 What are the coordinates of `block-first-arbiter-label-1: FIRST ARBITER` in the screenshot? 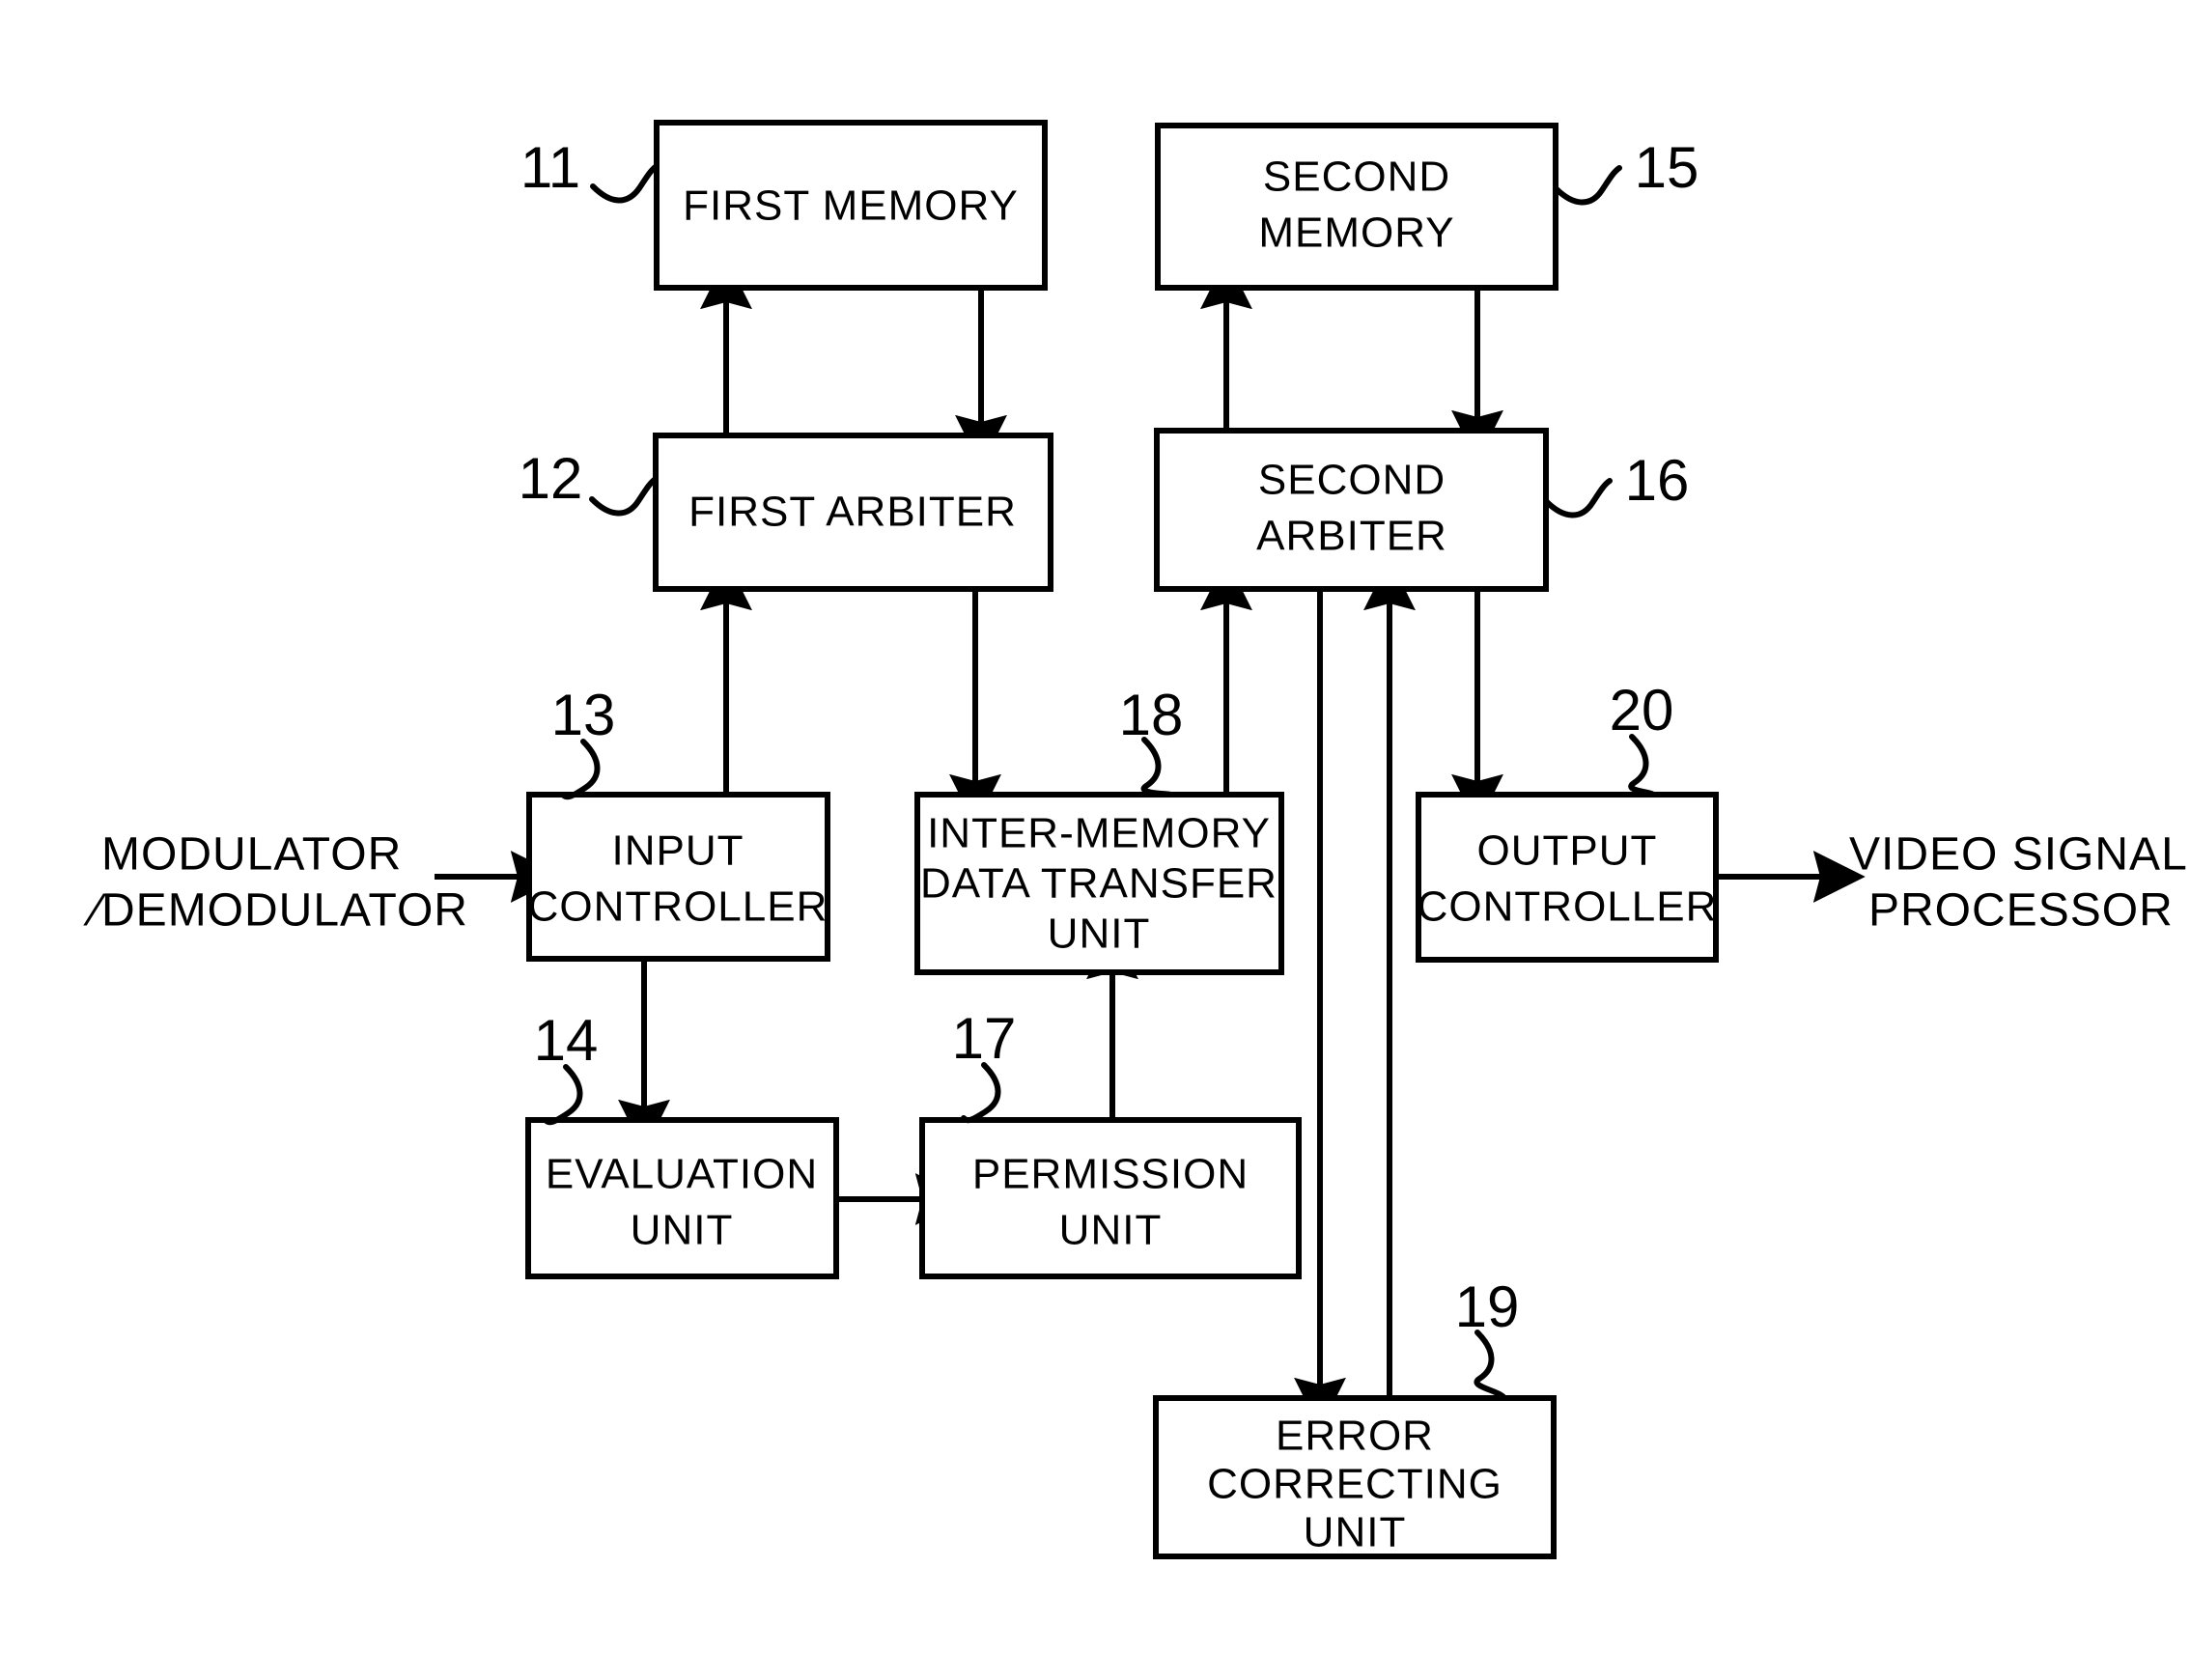 It's located at (852, 512).